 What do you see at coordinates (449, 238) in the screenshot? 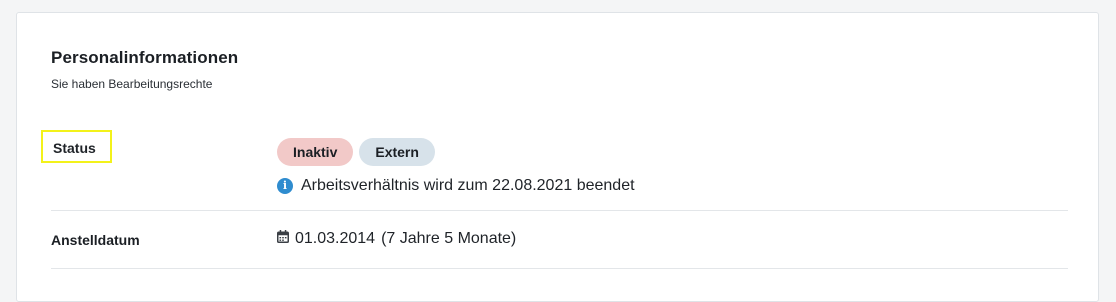
I see `date-duration-text: (7 Jahre 5 Monate)` at bounding box center [449, 238].